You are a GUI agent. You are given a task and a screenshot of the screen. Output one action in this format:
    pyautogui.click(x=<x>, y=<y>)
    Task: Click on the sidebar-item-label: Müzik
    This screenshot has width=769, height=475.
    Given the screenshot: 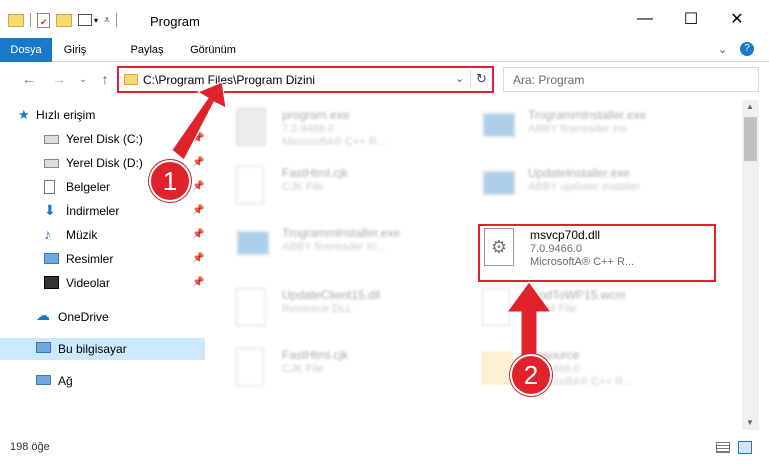 What is the action you would take?
    pyautogui.click(x=82, y=235)
    